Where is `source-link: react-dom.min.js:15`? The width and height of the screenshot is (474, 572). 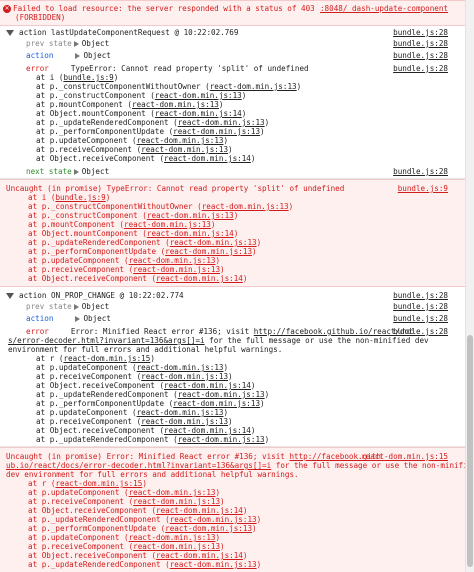
source-link: react-dom.min.js:15 is located at coordinates (404, 456).